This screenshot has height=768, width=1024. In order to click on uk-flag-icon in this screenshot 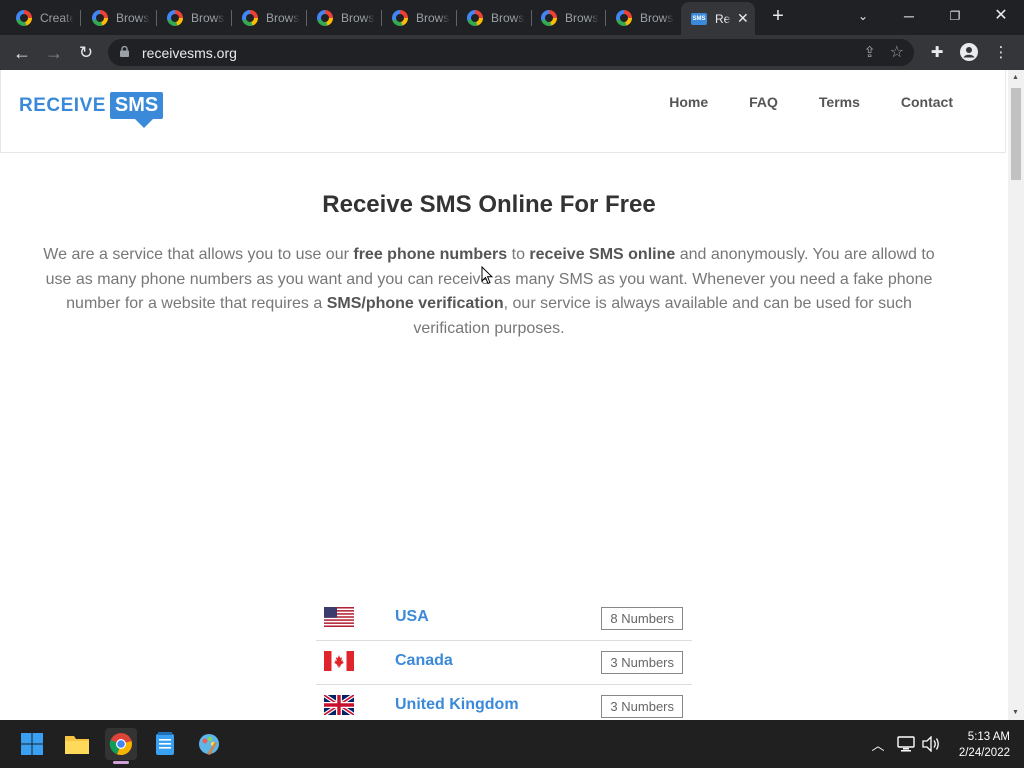, I will do `click(339, 705)`.